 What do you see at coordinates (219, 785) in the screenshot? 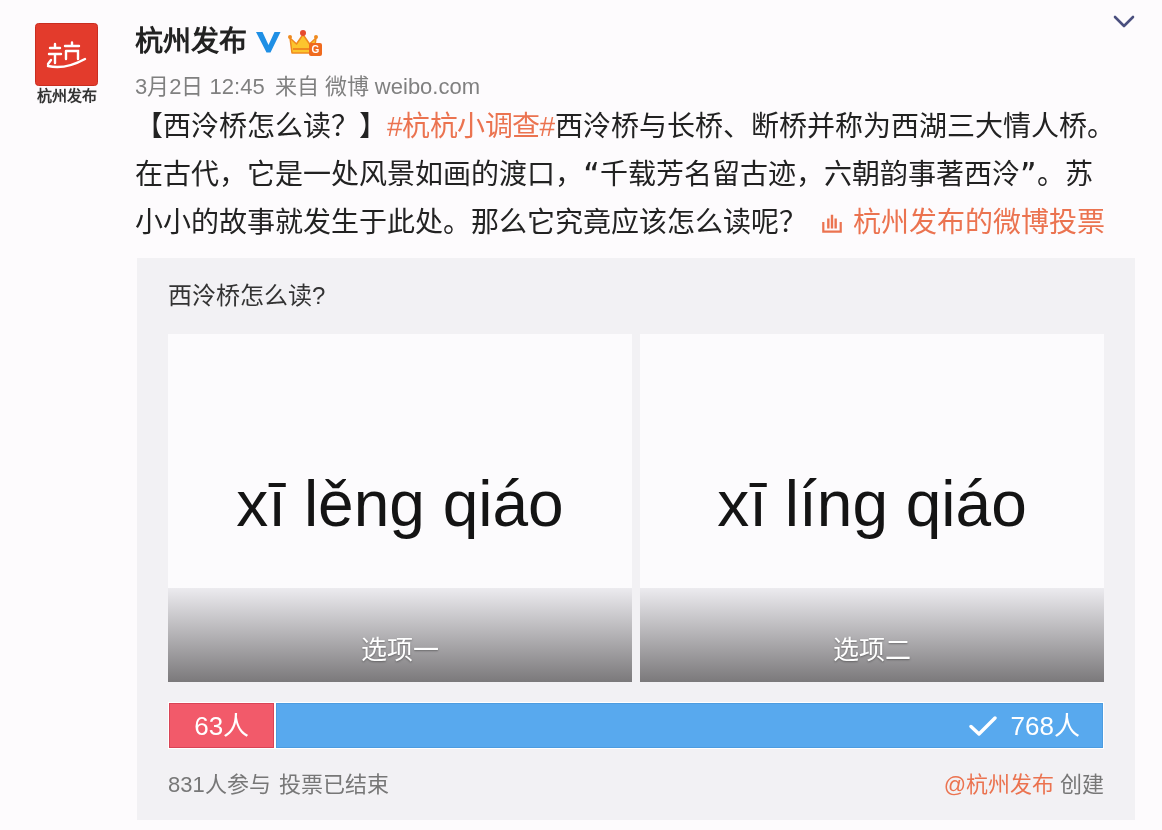
I see `participant-count: 831人参与` at bounding box center [219, 785].